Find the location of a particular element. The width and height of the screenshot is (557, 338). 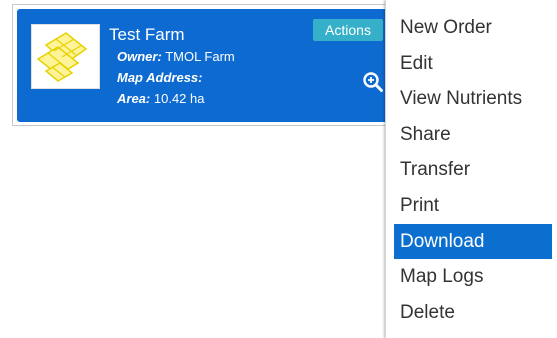

area-label: Area: is located at coordinates (134, 98).